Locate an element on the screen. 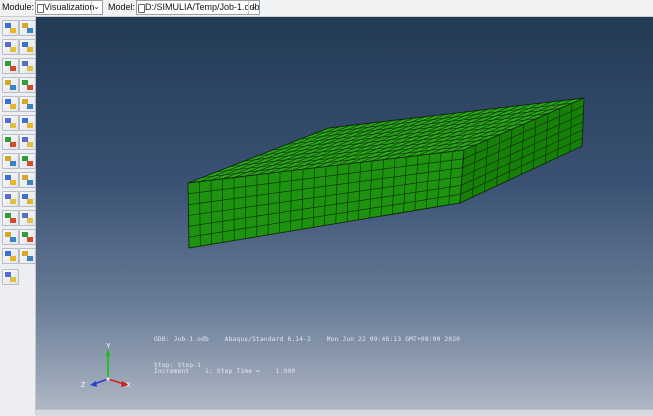 This screenshot has height=416, width=653. query-icon-glyph is located at coordinates (30, 144).